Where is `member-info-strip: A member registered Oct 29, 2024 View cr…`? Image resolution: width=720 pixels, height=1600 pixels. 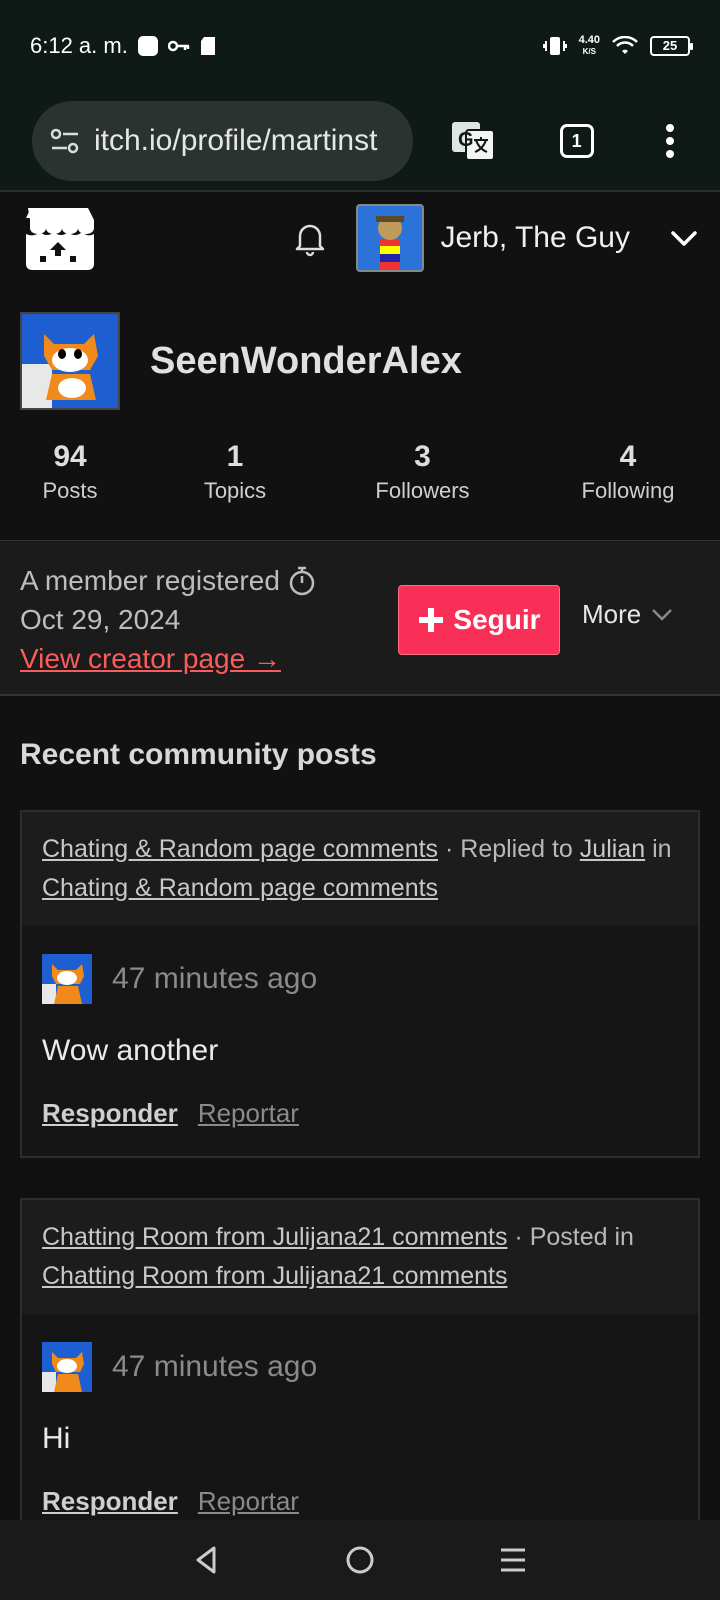 member-info-strip: A member registered Oct 29, 2024 View cr… is located at coordinates (360, 618).